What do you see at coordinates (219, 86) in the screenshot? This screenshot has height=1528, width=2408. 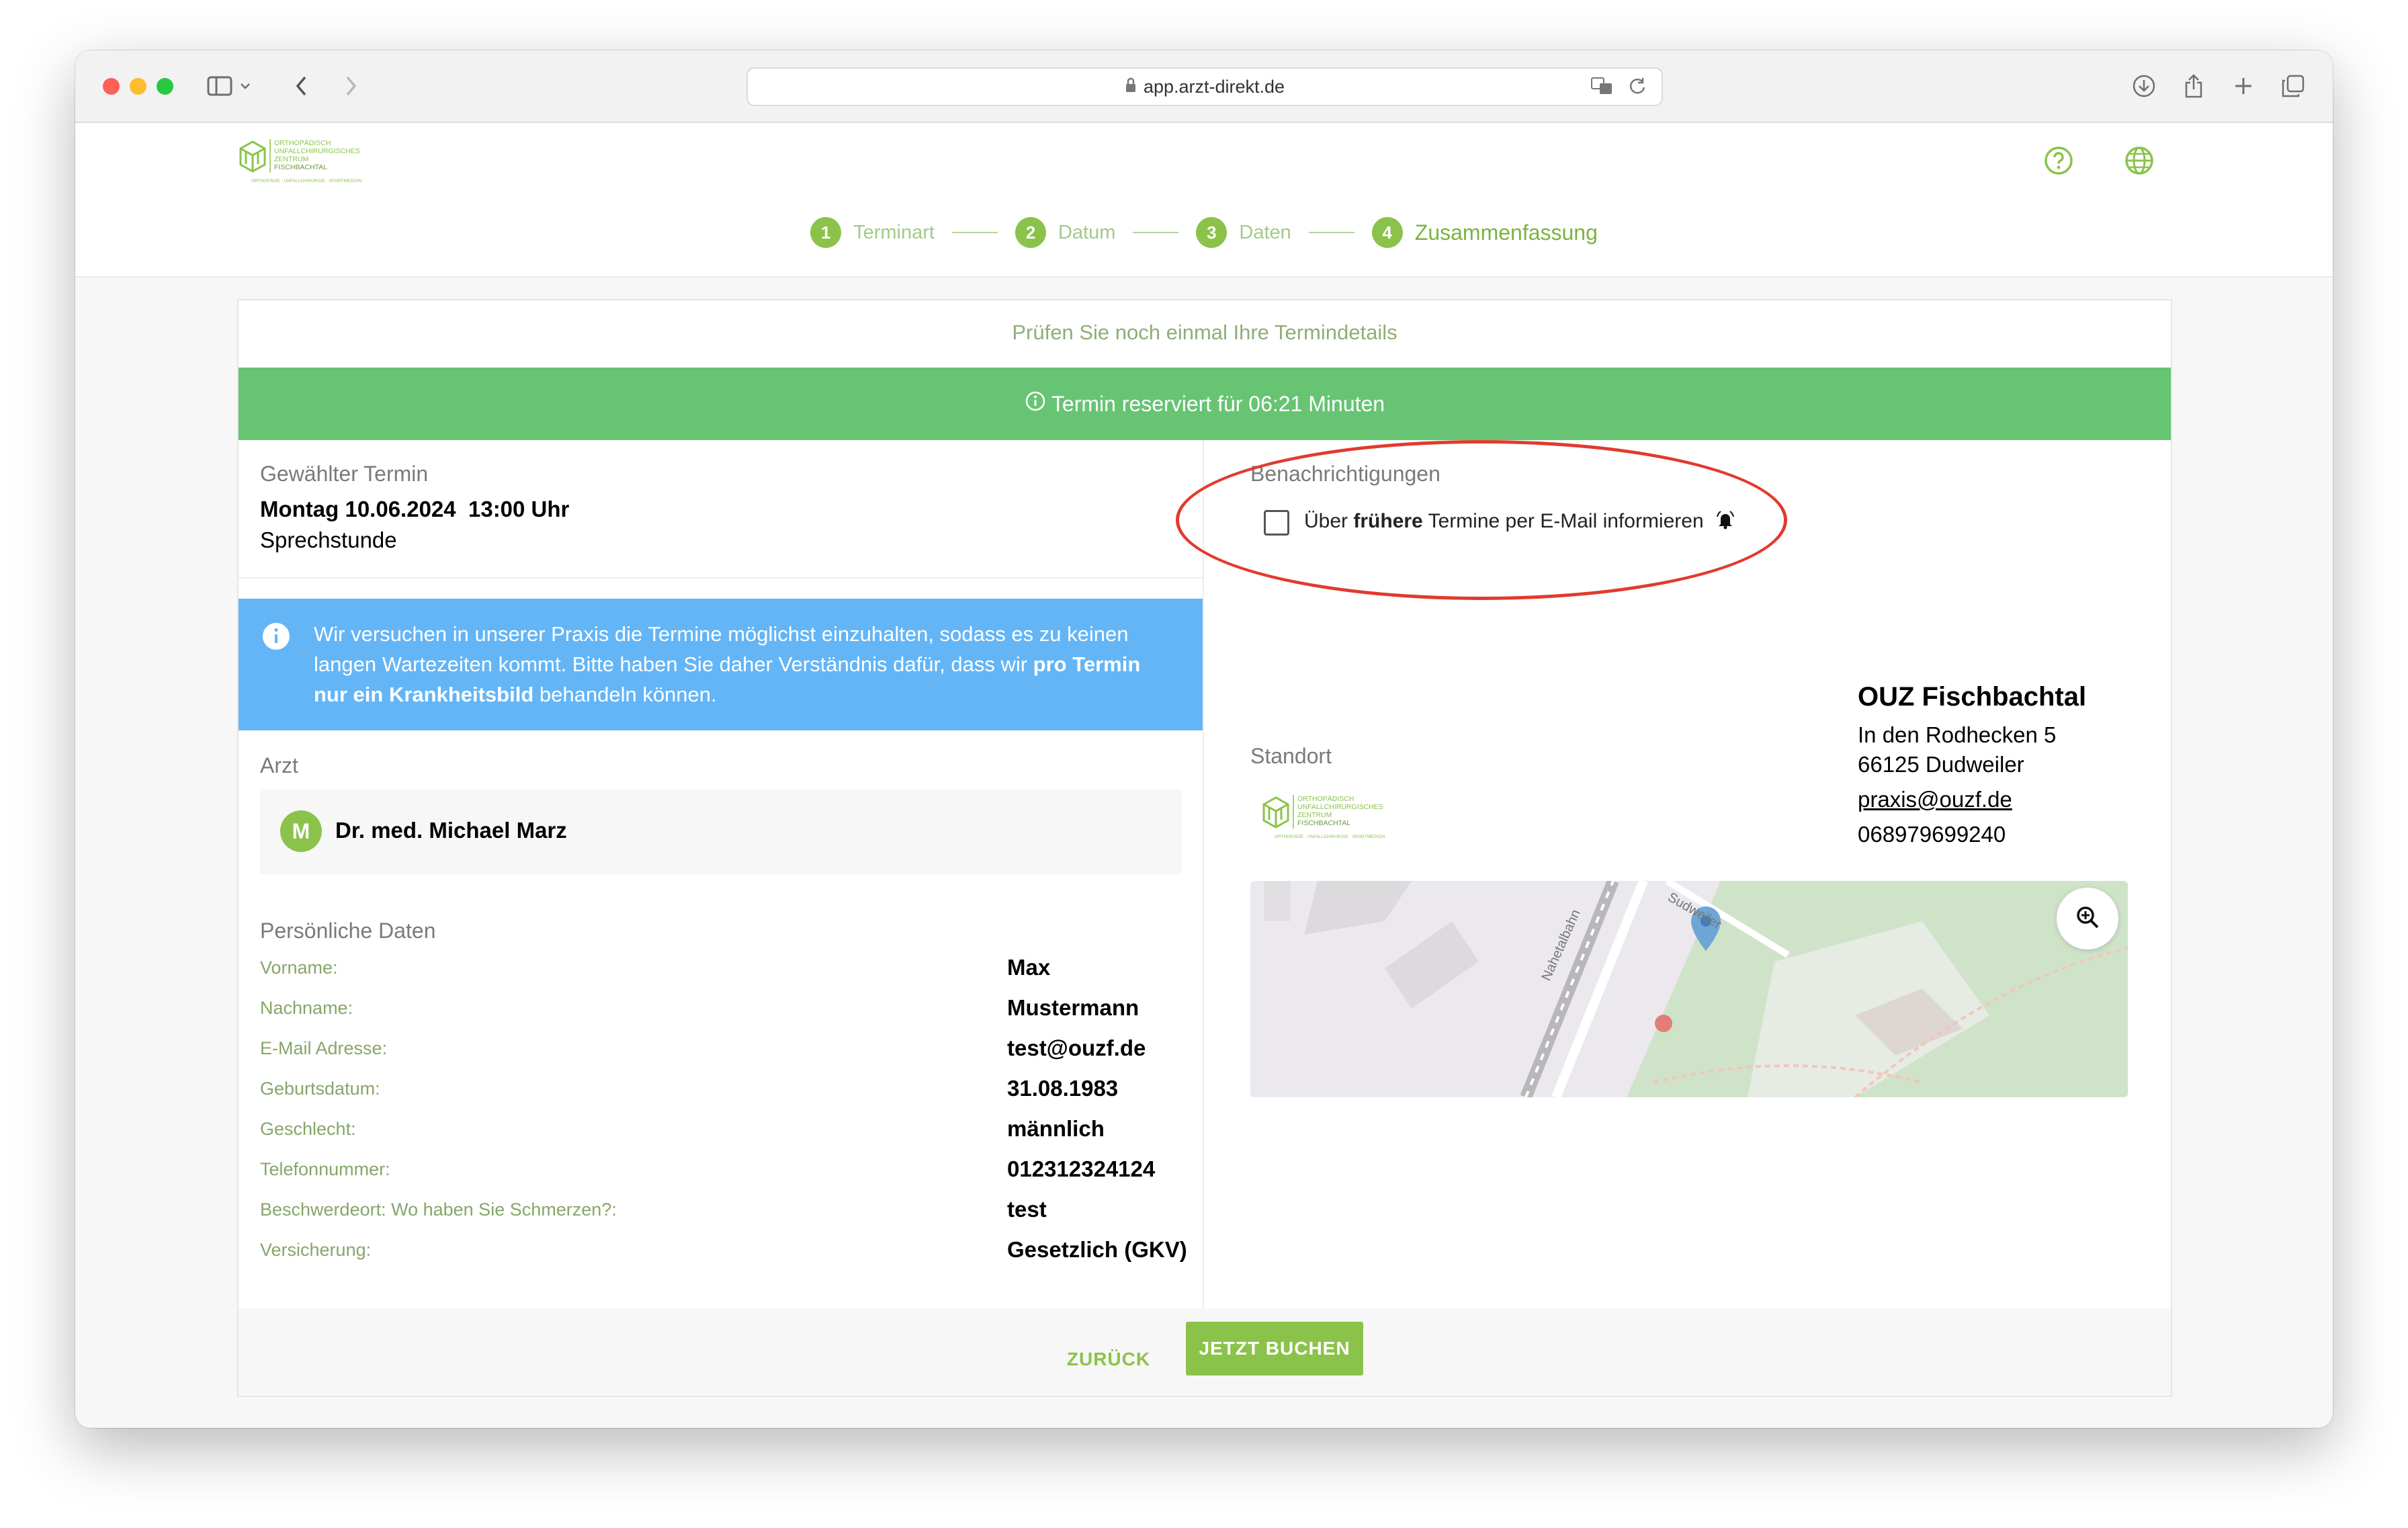 I see `sidebar-toggle-icon` at bounding box center [219, 86].